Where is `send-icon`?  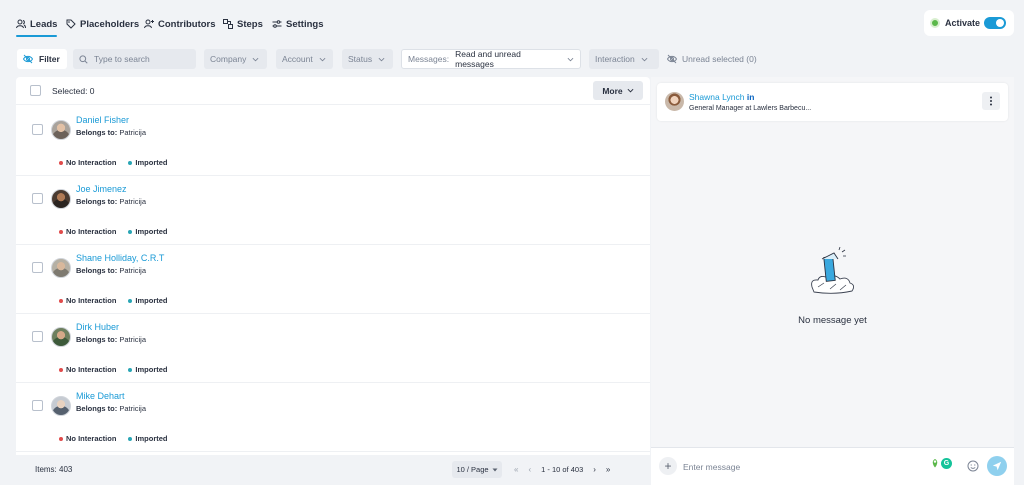 send-icon is located at coordinates (997, 466).